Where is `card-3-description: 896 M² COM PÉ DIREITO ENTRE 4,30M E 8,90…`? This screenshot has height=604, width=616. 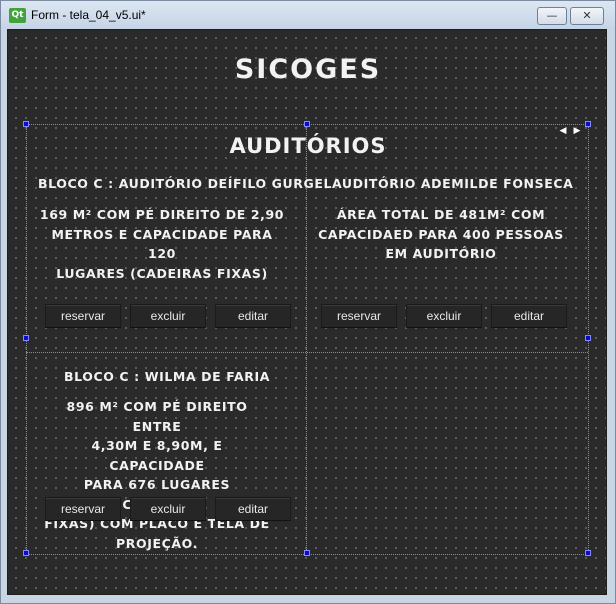
card-3-description: 896 M² COM PÉ DIREITO ENTRE 4,30M E 8,90… is located at coordinates (157, 475).